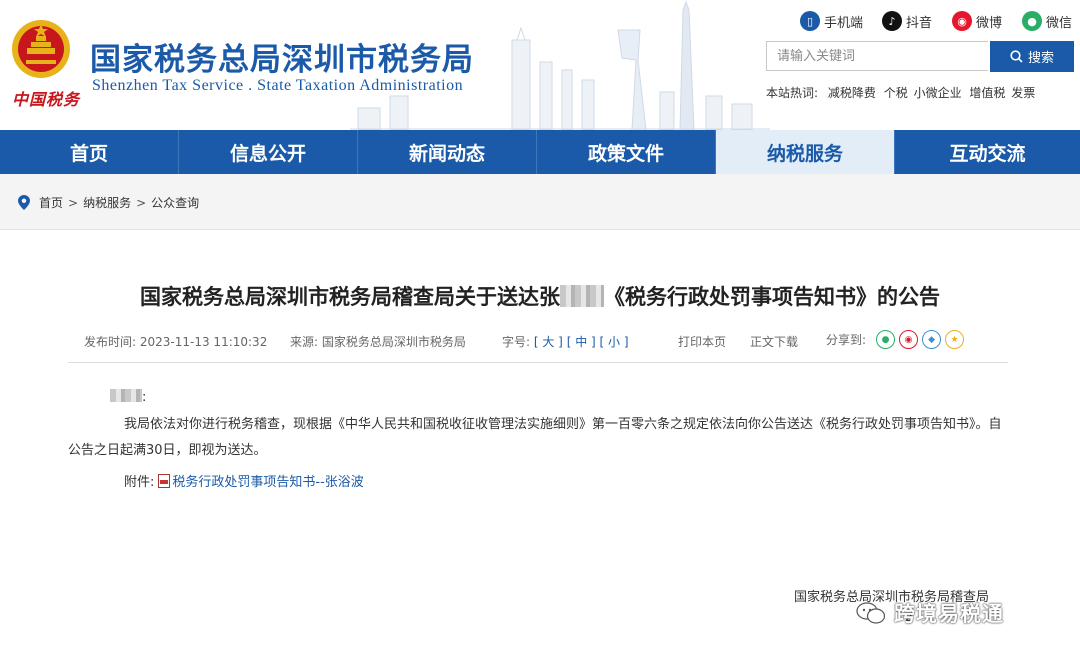 The image size is (1080, 661). What do you see at coordinates (1016, 56) in the screenshot?
I see `search-icon` at bounding box center [1016, 56].